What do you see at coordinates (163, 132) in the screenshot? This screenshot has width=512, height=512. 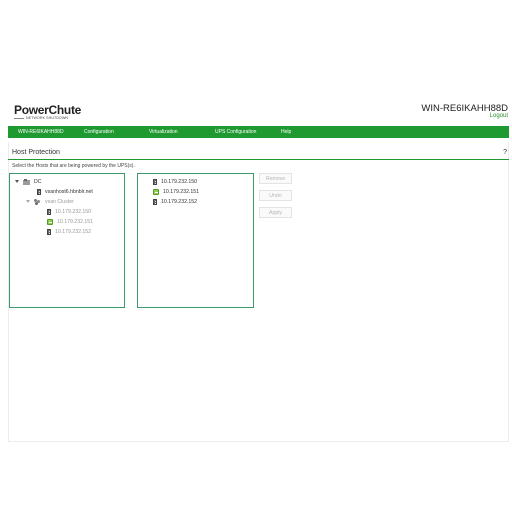 I see `nav-item-virtualization: Virtualization` at bounding box center [163, 132].